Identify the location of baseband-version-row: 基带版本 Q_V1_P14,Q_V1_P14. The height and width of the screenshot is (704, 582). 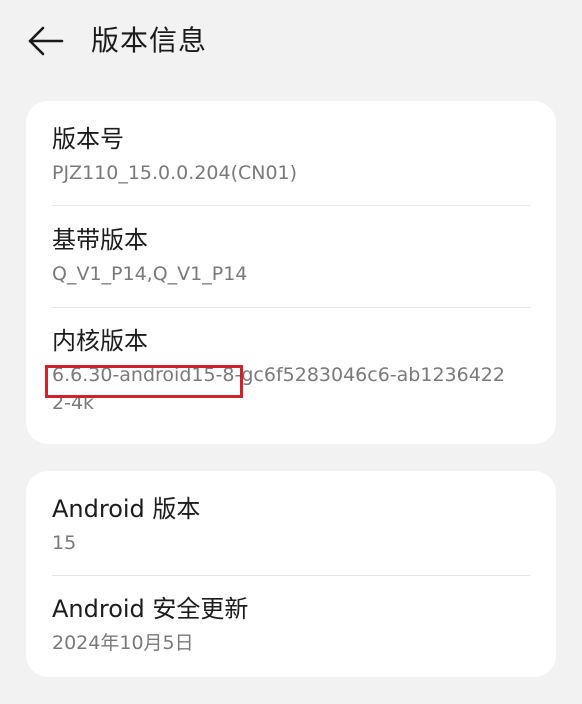
(291, 256).